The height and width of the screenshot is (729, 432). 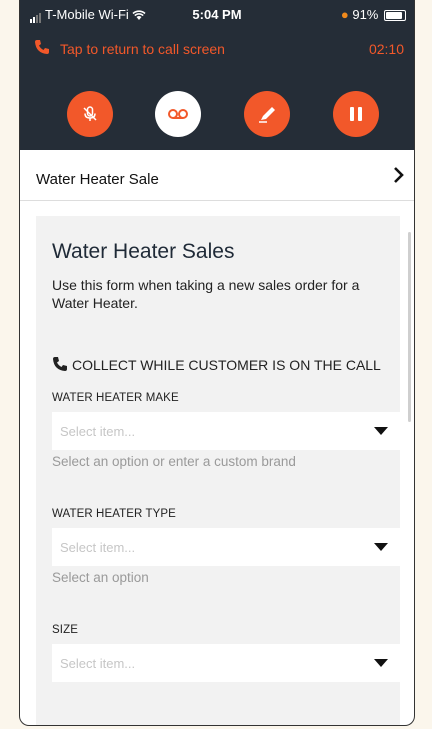 I want to click on size-label: SIZE, so click(x=65, y=630).